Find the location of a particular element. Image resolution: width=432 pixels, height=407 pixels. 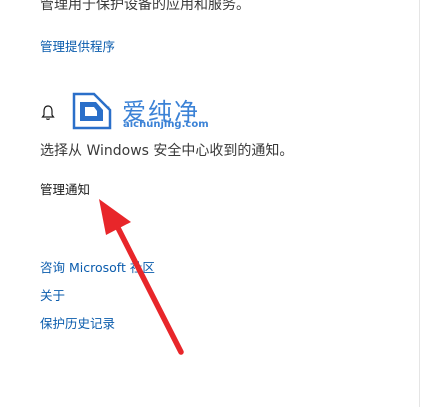

bell-icon is located at coordinates (48, 112).